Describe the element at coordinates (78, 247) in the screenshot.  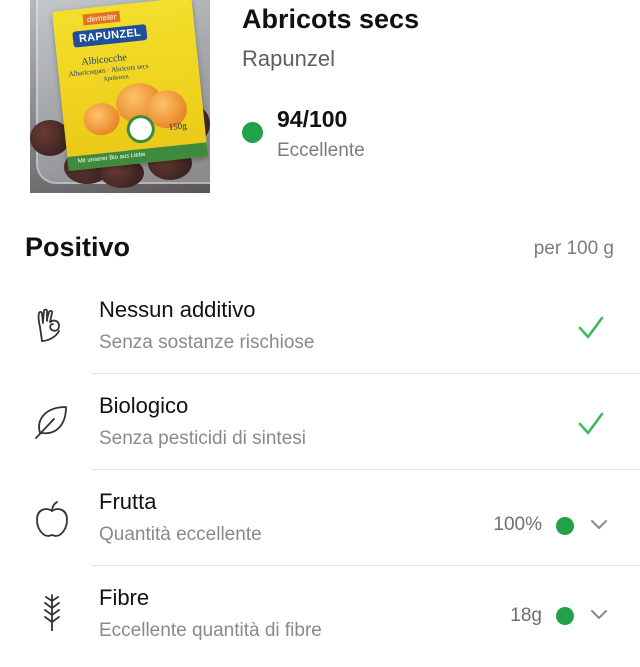
I see `section-title: Positivo` at that location.